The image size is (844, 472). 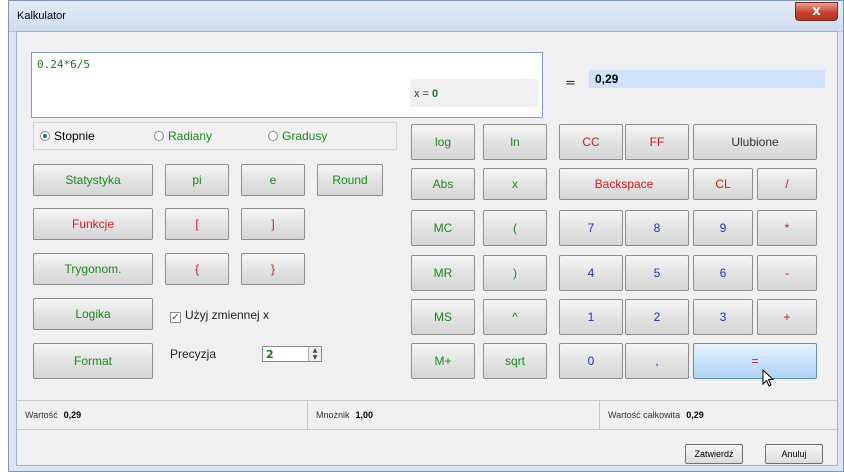 I want to click on logika-button: Logika, so click(x=93, y=314).